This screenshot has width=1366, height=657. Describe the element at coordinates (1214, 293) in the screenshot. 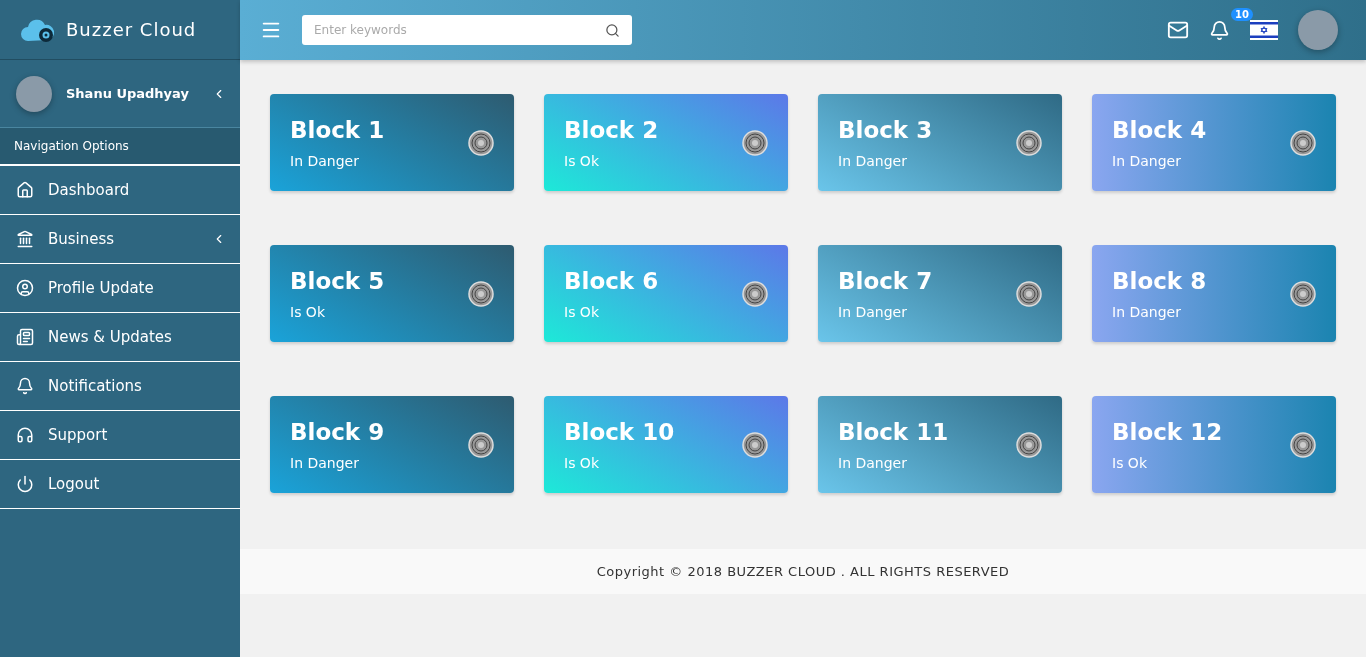

I see `block-card: Block 8 In Danger` at that location.